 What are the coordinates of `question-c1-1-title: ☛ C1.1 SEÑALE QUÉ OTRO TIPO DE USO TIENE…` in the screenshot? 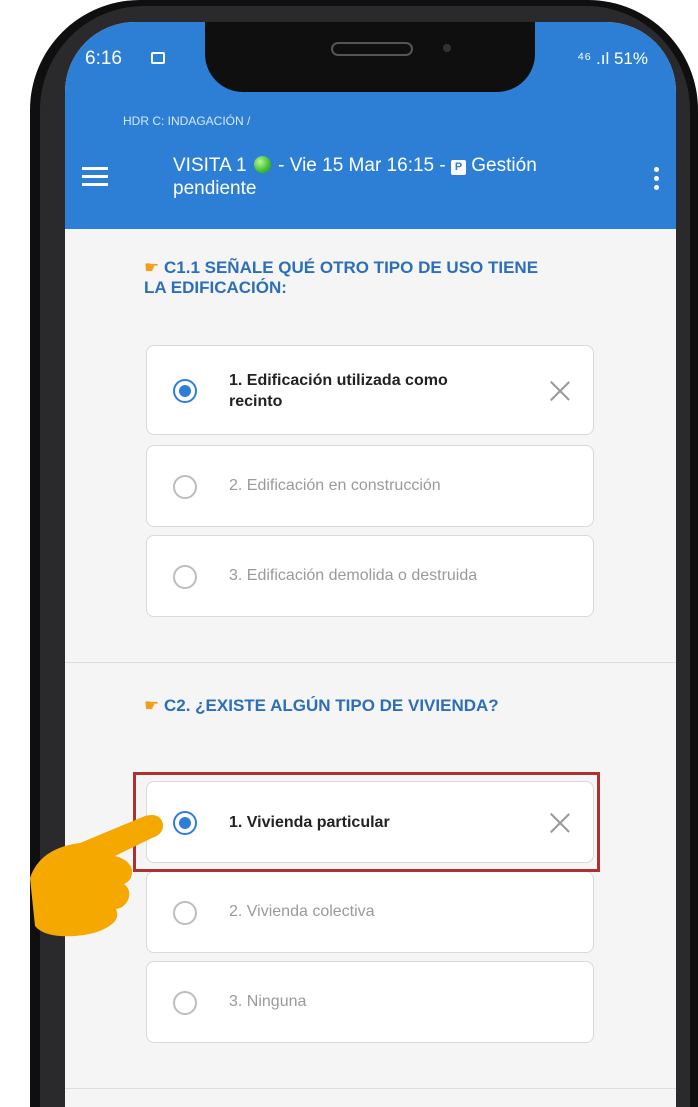 It's located at (341, 278).